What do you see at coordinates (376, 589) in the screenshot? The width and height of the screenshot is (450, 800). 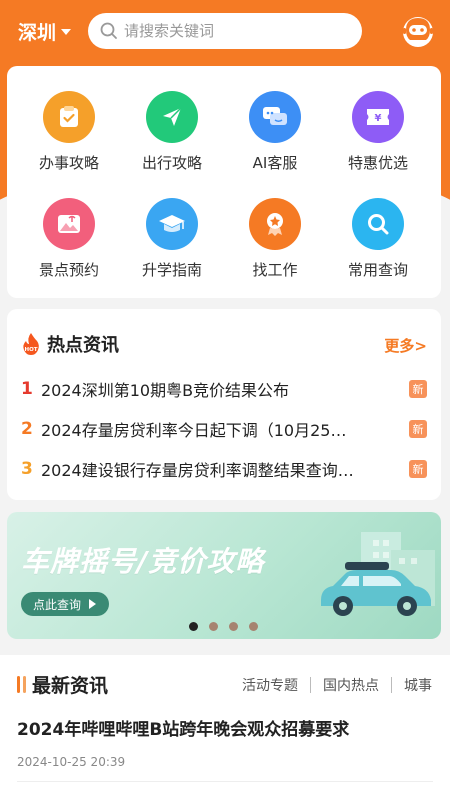 I see `car-icon` at bounding box center [376, 589].